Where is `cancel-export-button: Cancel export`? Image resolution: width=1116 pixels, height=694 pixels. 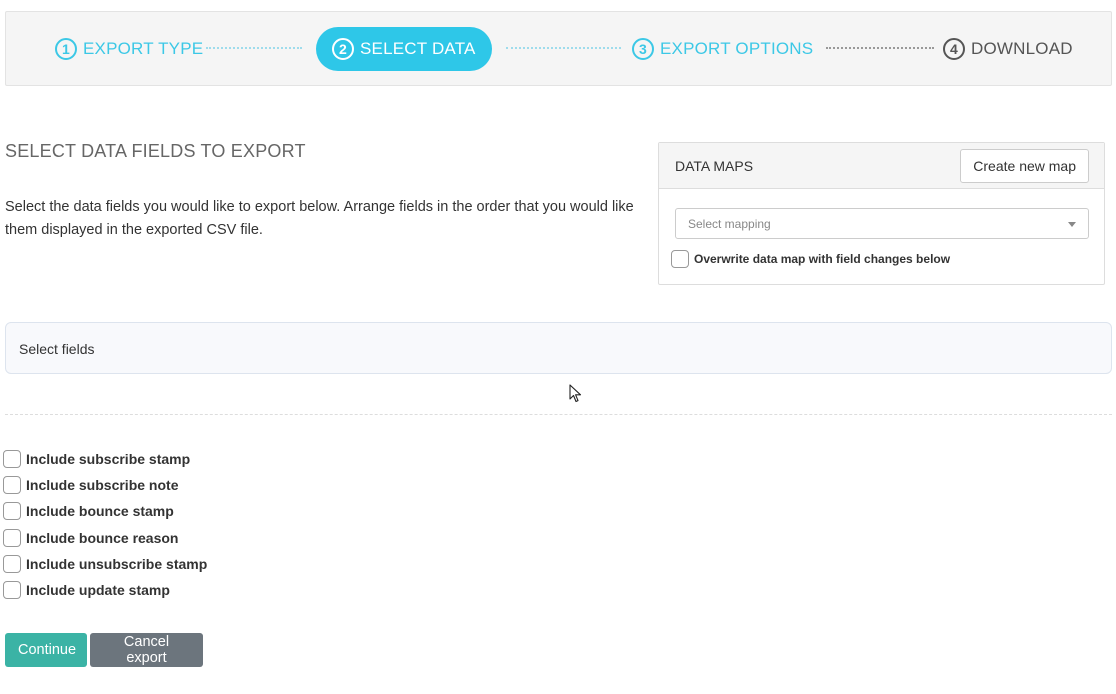
cancel-export-button: Cancel export is located at coordinates (146, 650).